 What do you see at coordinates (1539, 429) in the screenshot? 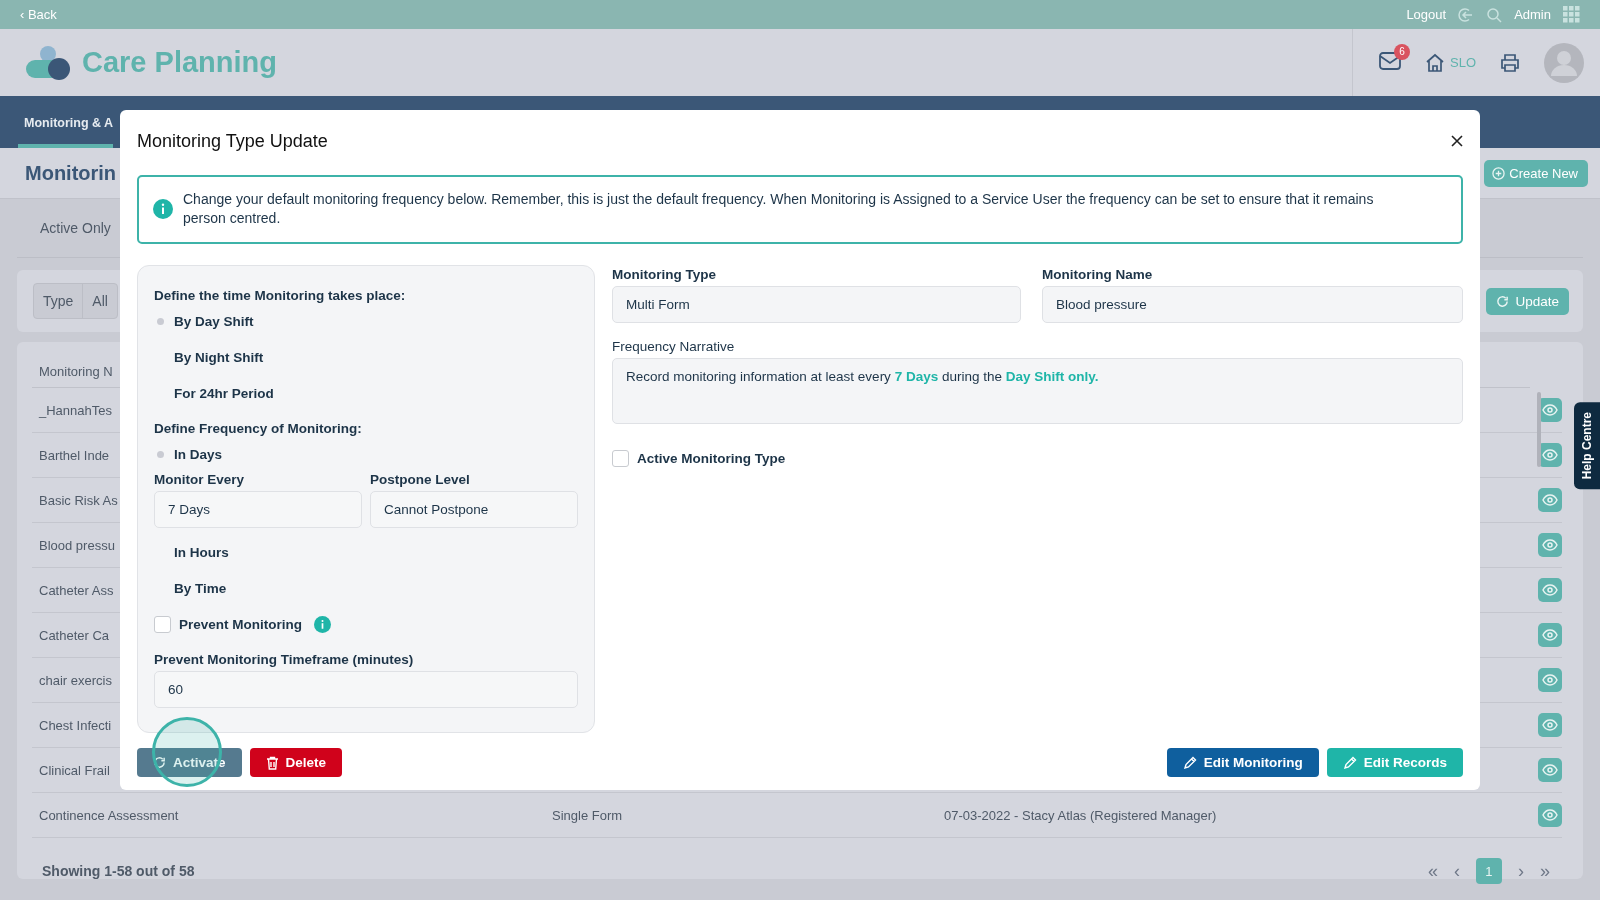
I see `scrollbar` at bounding box center [1539, 429].